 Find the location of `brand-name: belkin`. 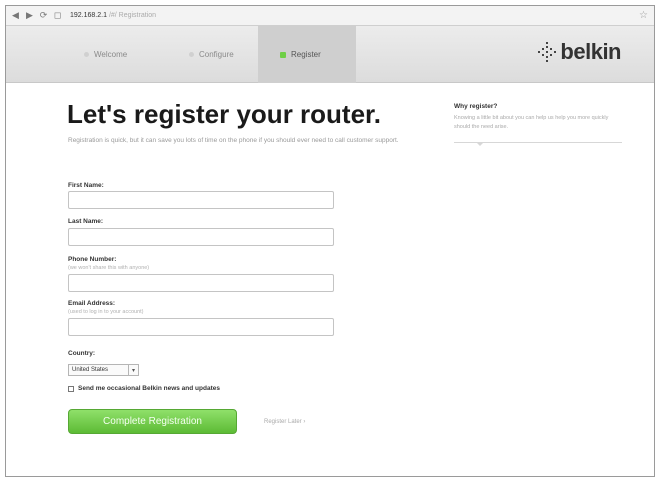

brand-name: belkin is located at coordinates (590, 51).